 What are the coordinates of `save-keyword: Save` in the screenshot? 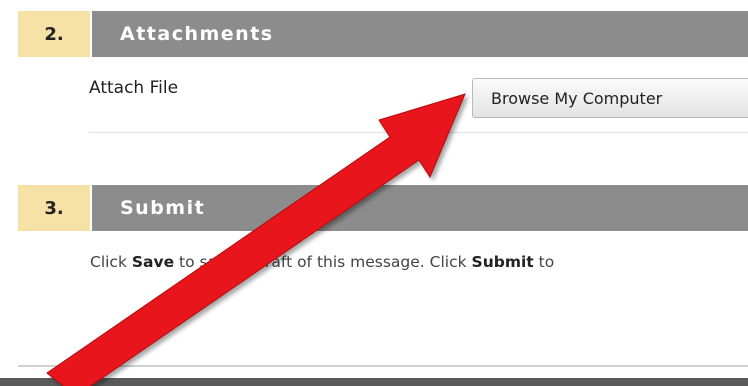 It's located at (153, 262).